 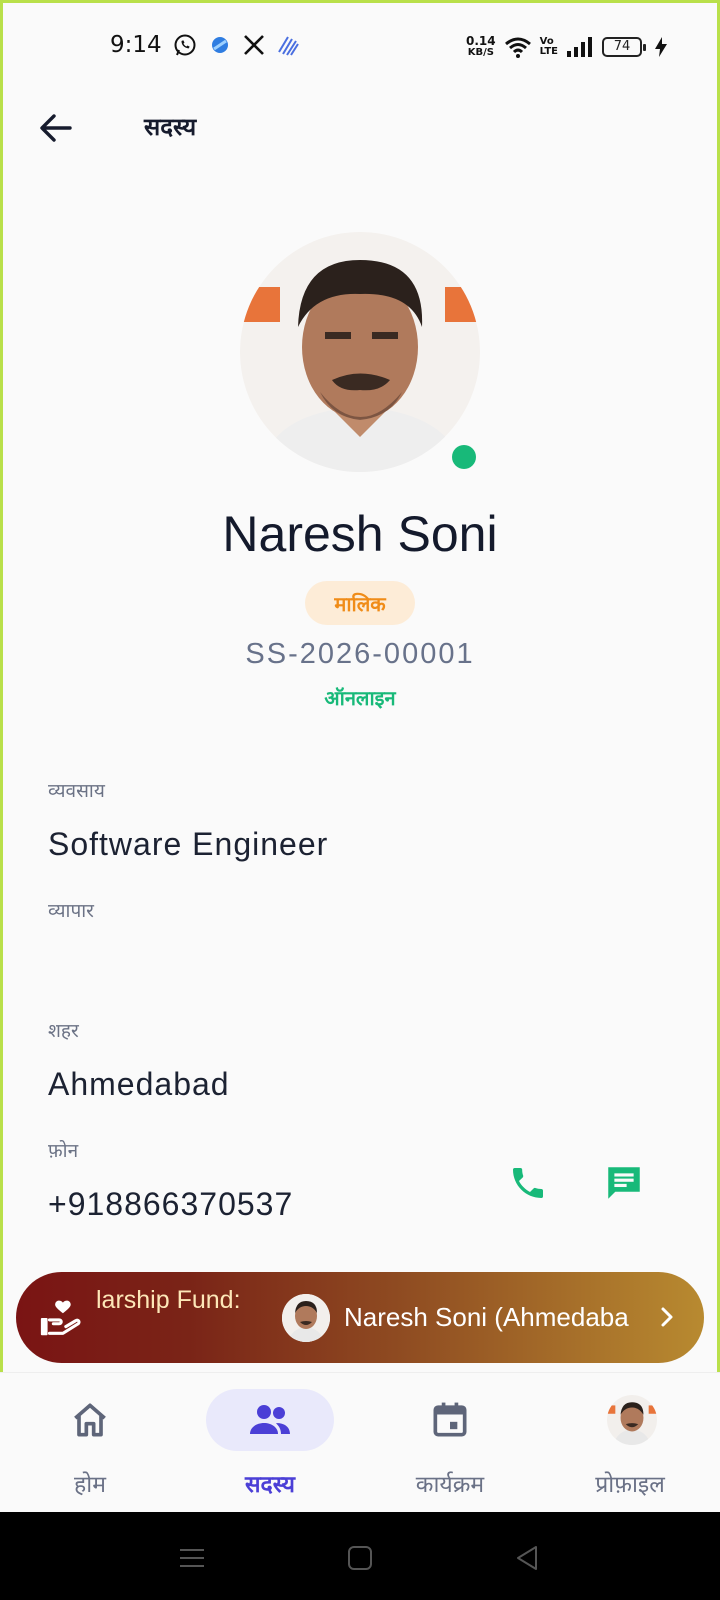 I want to click on calendar-icon, so click(x=450, y=1420).